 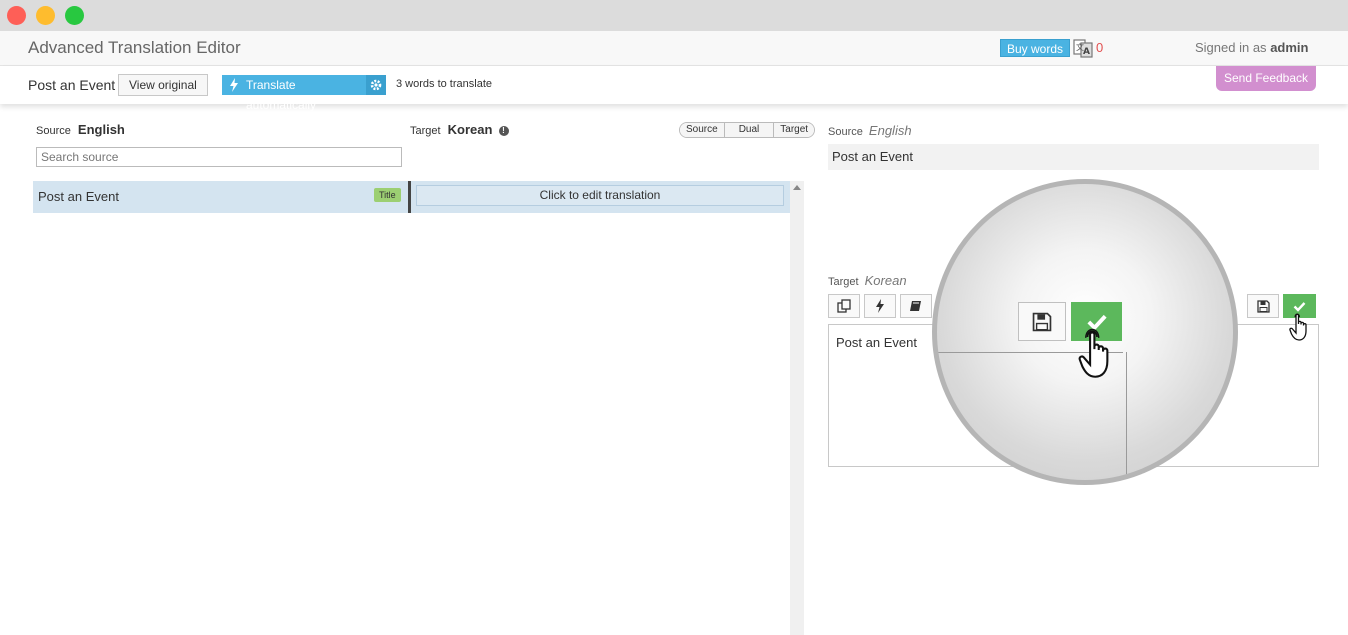 What do you see at coordinates (387, 195) in the screenshot?
I see `title-badge: Title` at bounding box center [387, 195].